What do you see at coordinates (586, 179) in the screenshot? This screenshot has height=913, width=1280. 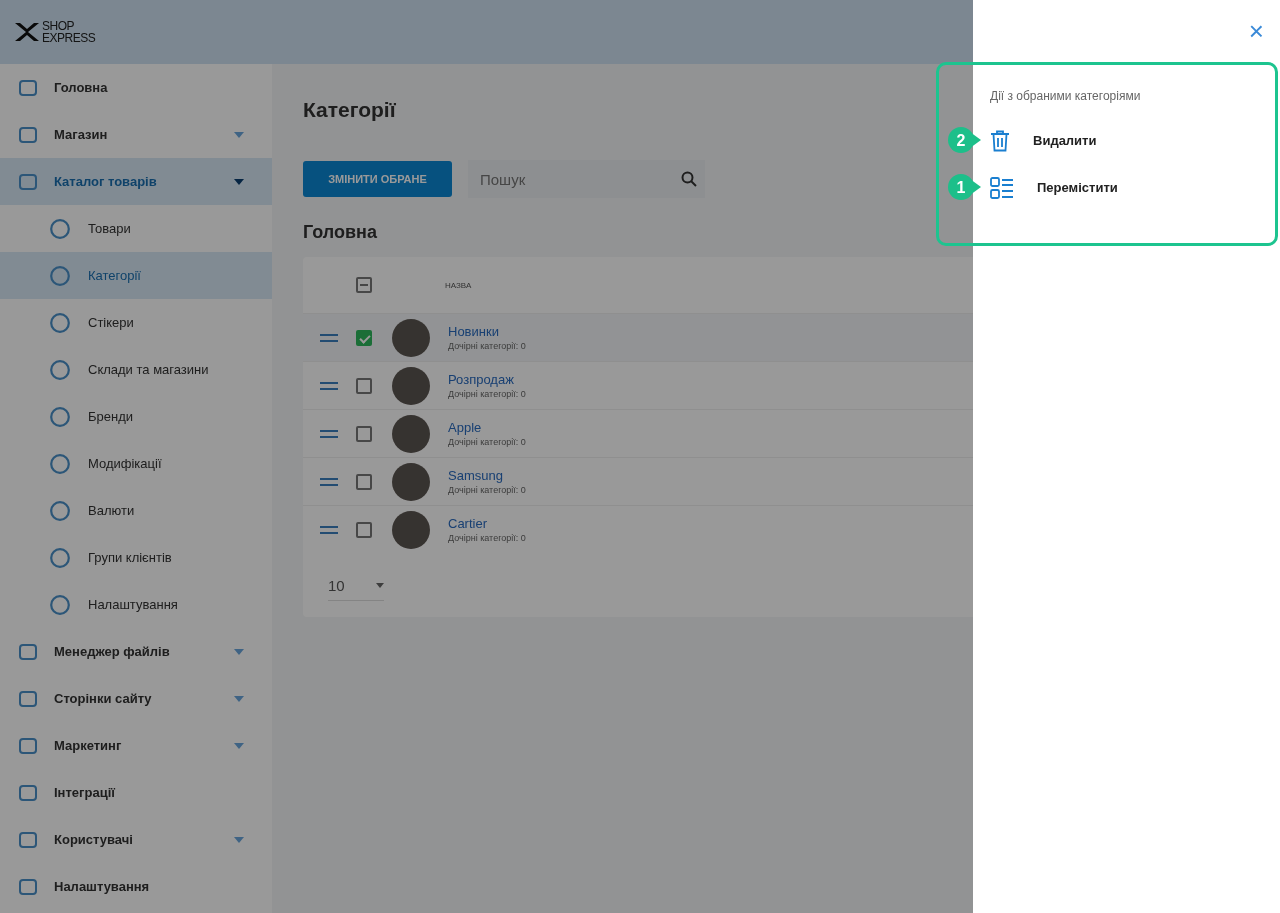 I see `search-field: Пошук` at bounding box center [586, 179].